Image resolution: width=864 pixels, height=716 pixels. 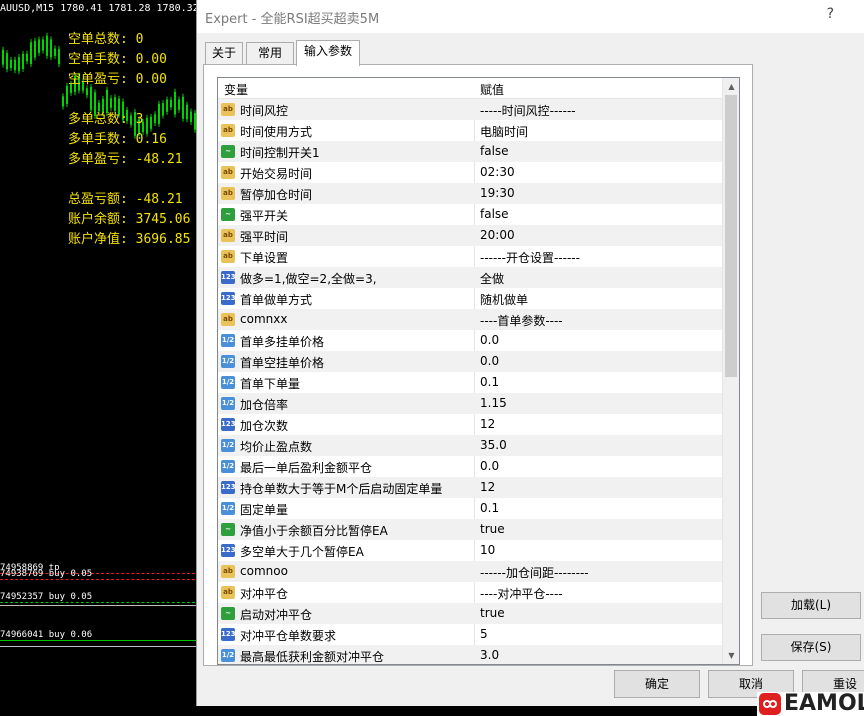 What do you see at coordinates (276, 447) in the screenshot?
I see `parameter-name: 均价止盈点数` at bounding box center [276, 447].